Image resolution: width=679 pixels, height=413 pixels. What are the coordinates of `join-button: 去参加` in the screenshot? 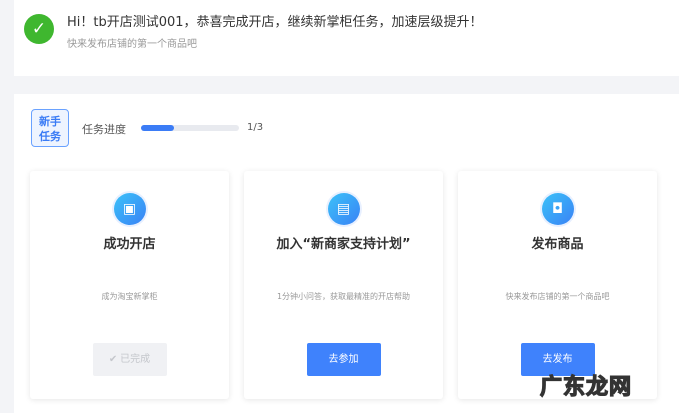 It's located at (343, 359).